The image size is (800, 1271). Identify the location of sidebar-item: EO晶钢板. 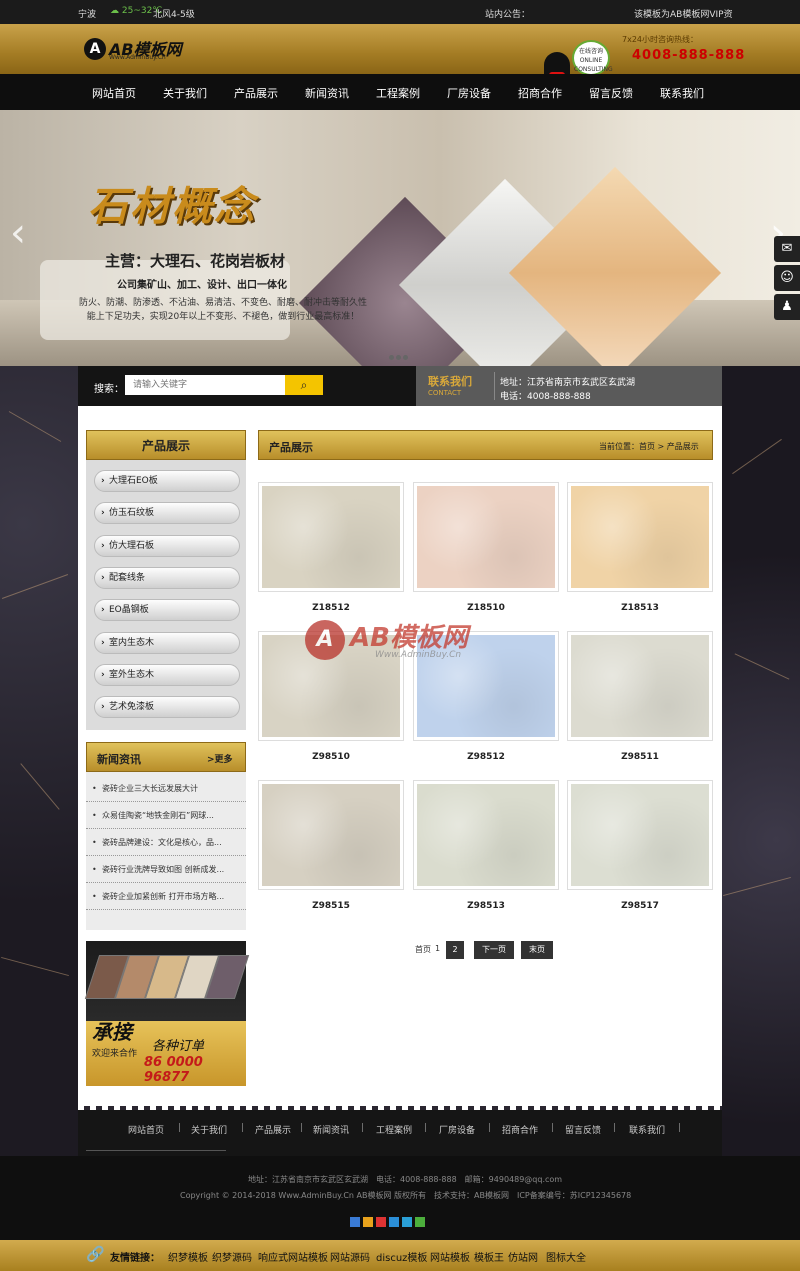
(167, 610).